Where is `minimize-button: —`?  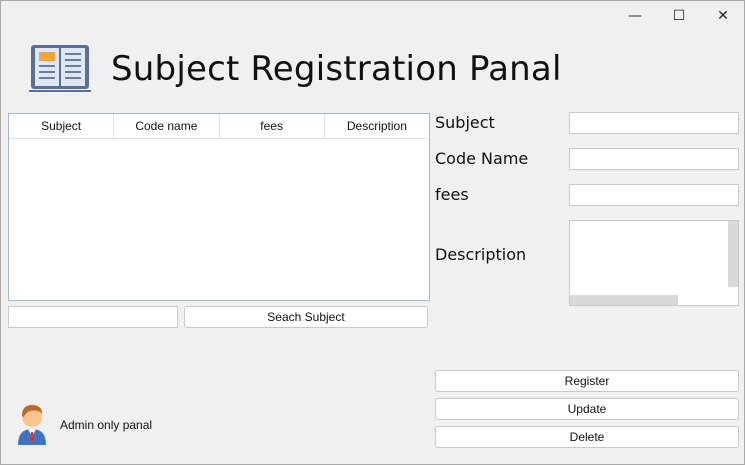
minimize-button: — is located at coordinates (635, 16).